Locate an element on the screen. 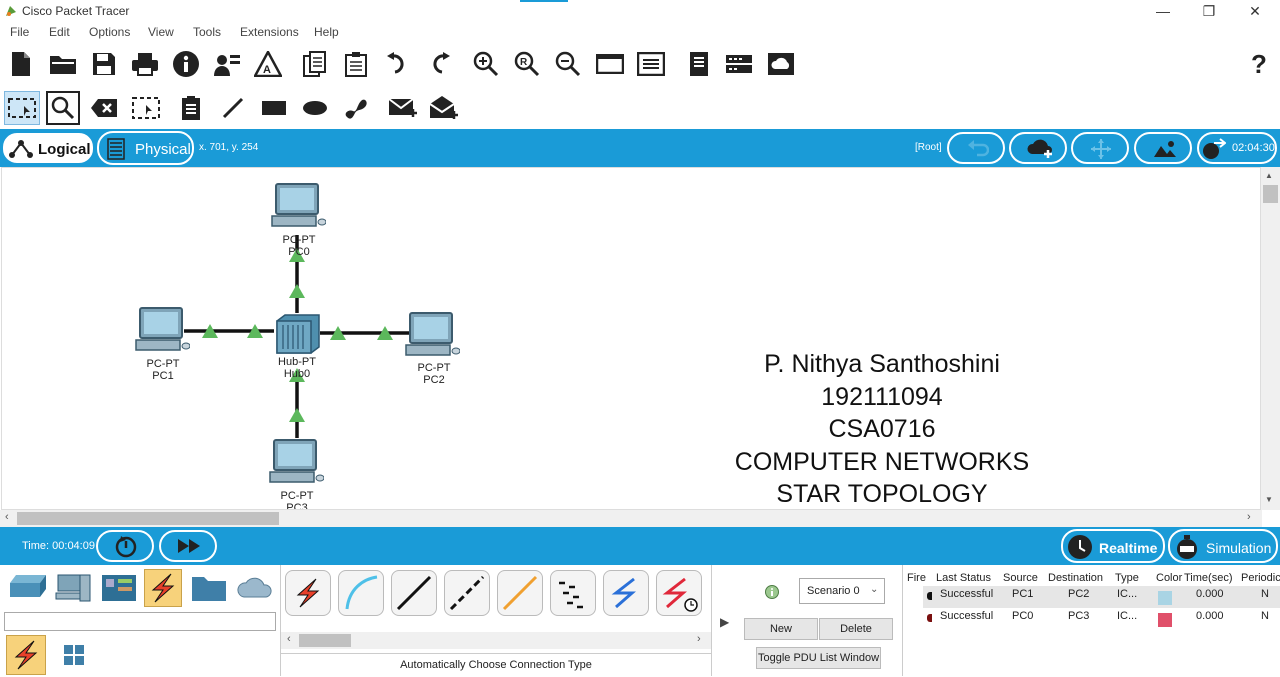 The image size is (1280, 677). end-devices-category-icon is located at coordinates (73, 588).